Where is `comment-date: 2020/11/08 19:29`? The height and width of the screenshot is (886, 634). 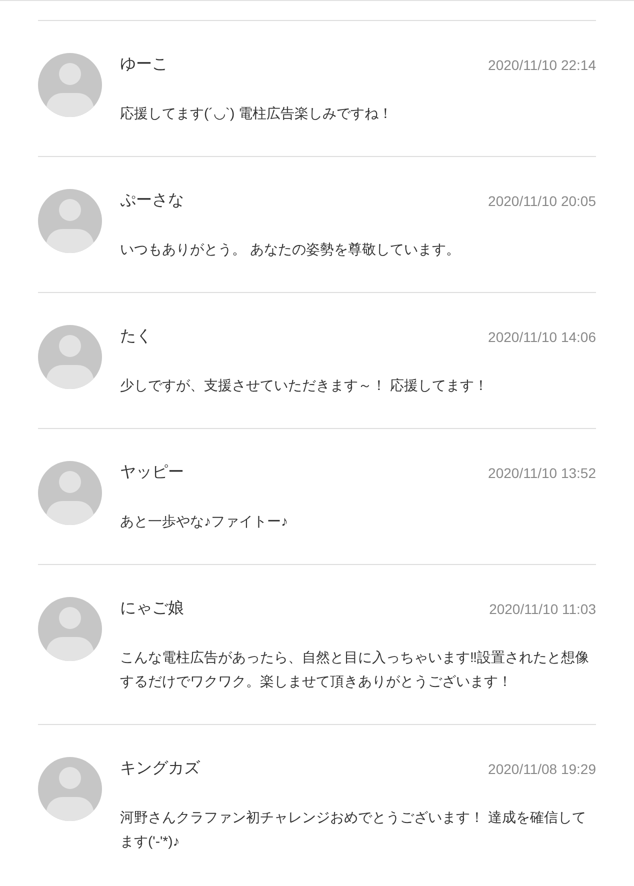
comment-date: 2020/11/08 19:29 is located at coordinates (542, 769).